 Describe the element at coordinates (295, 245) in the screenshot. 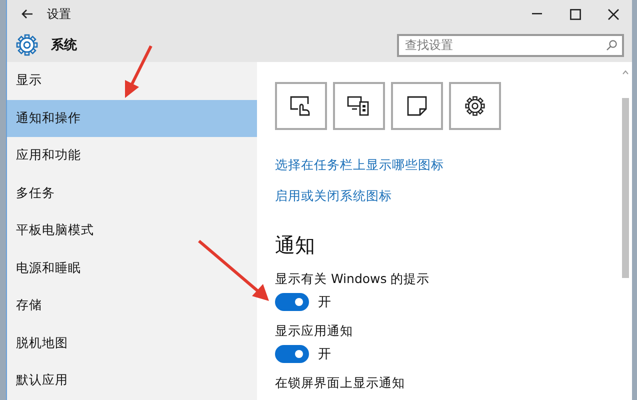

I see `section-heading: 通知` at that location.